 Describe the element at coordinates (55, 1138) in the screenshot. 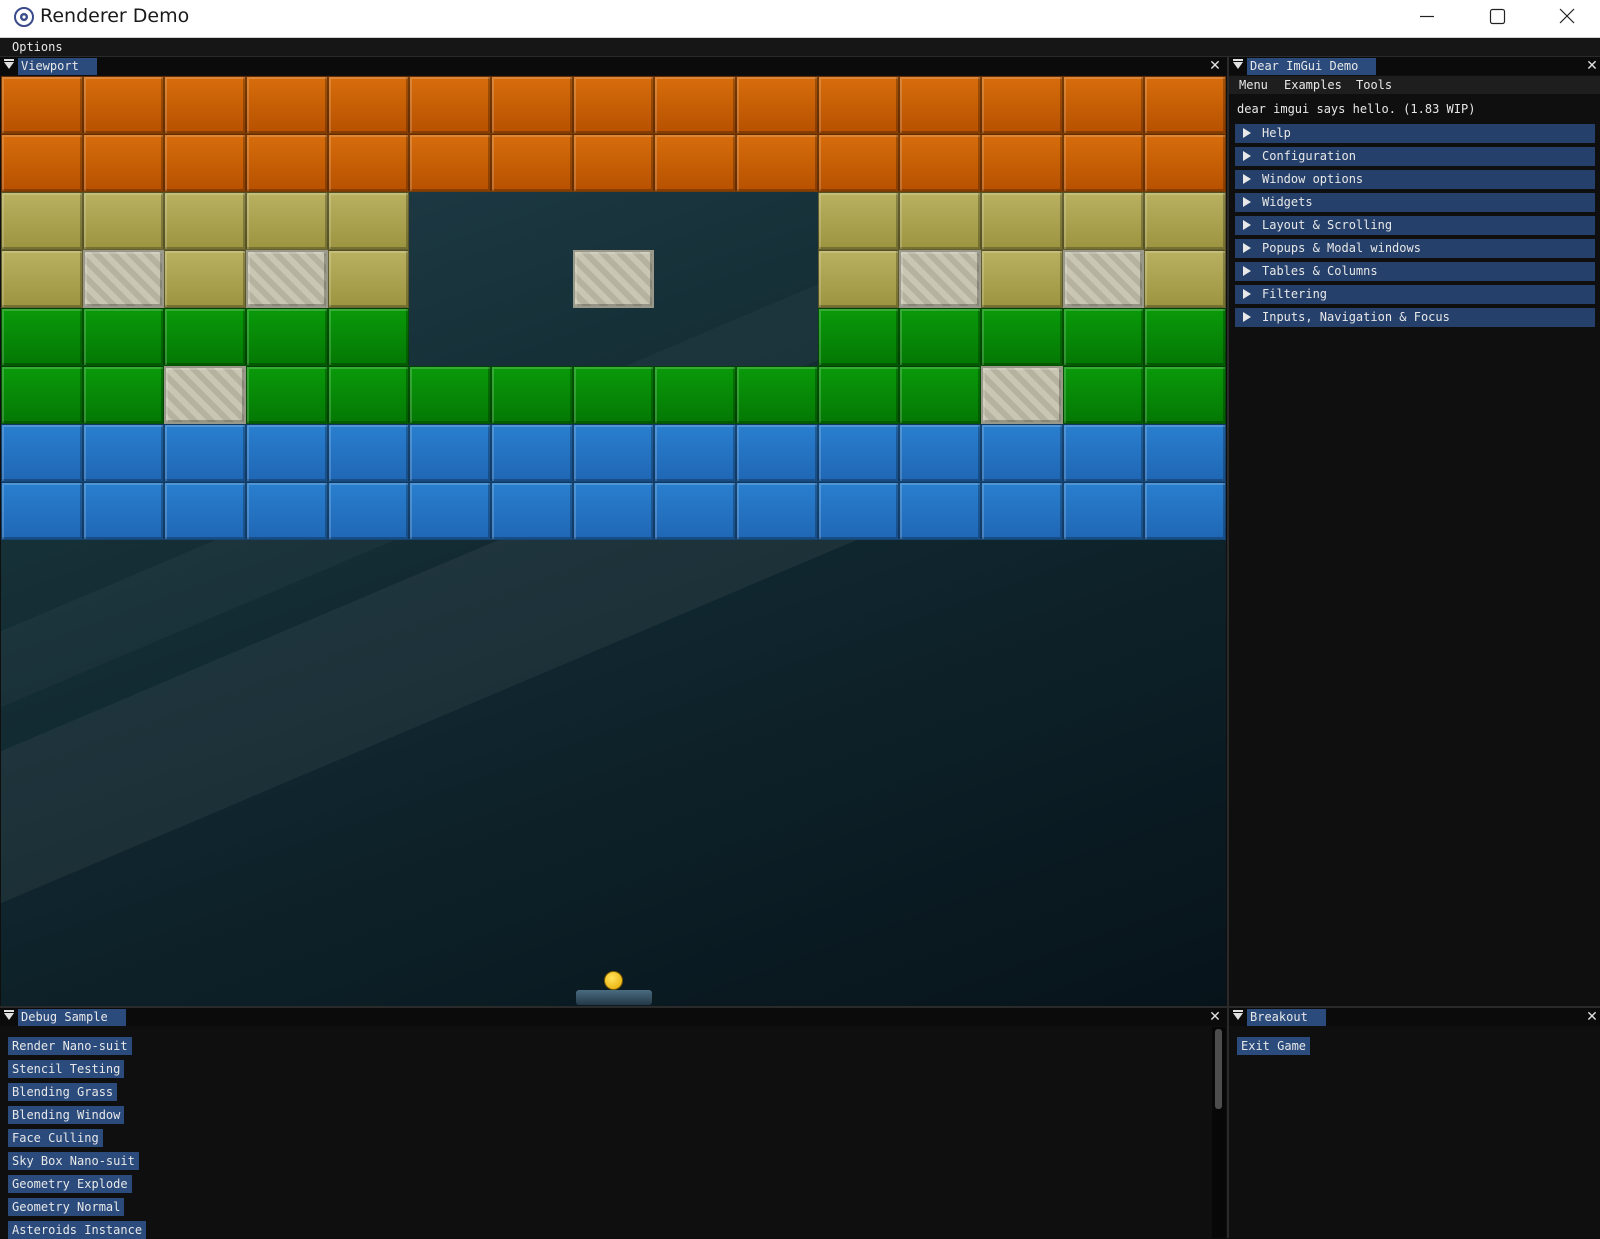

I see `face-culling-button: Face Culling` at that location.